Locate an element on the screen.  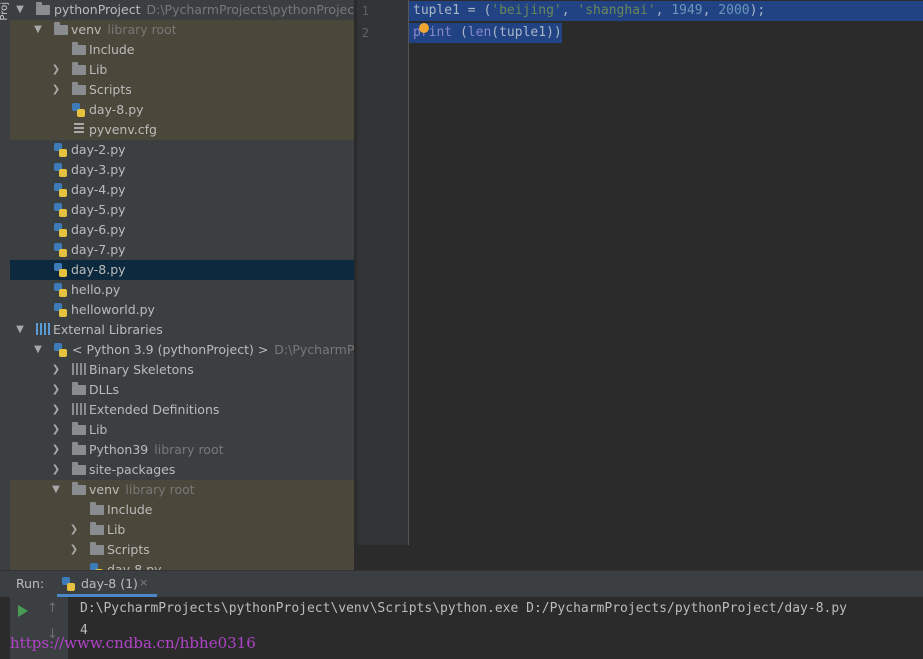
tree-item-label: day-2.py is located at coordinates (98, 149).